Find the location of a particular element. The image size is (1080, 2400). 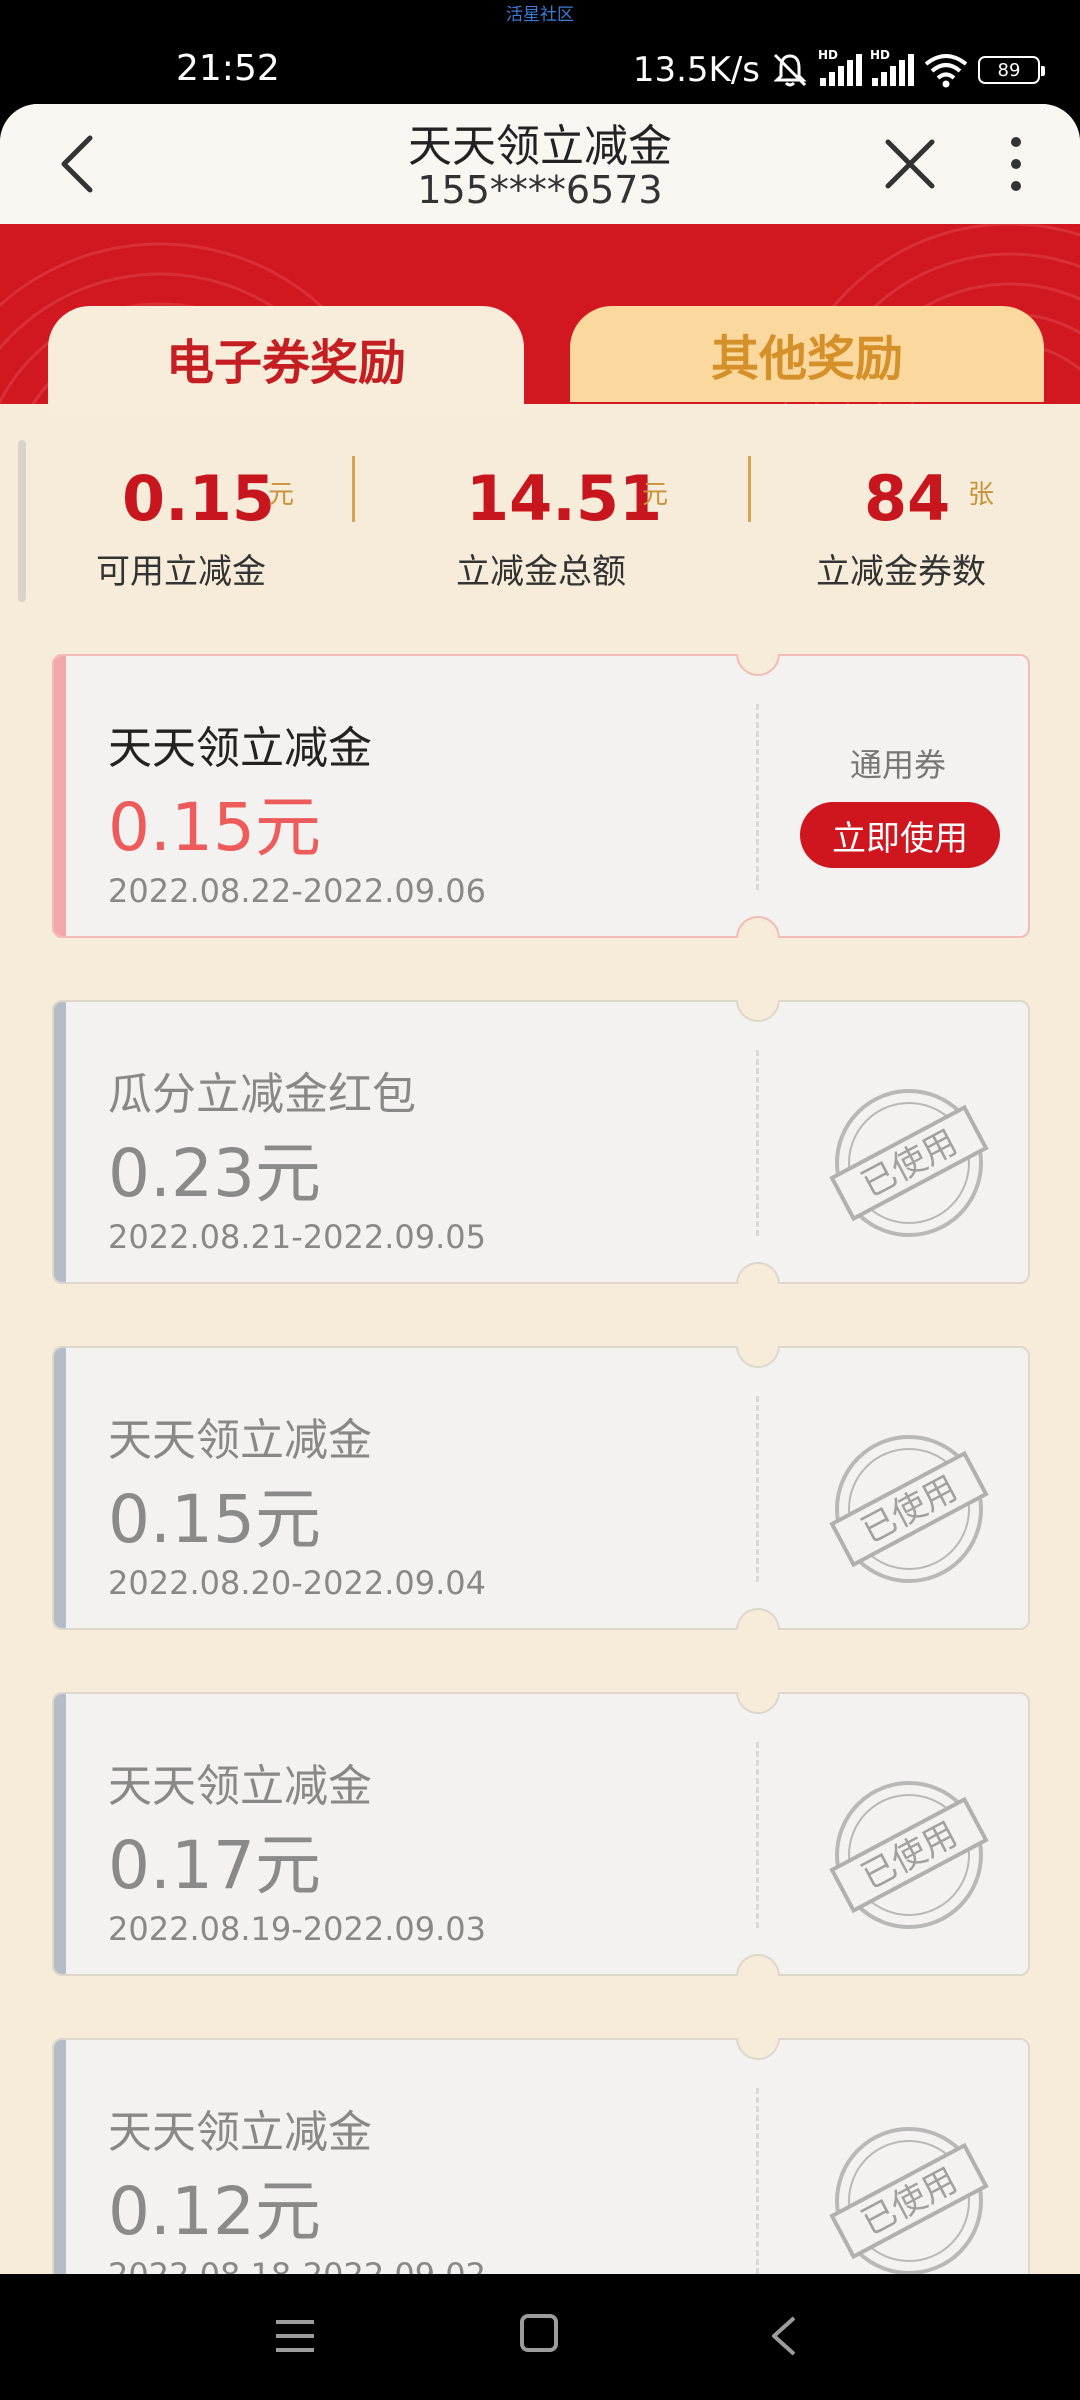

coupon-card: 瓜分立减金红包 0.23元 2022.08.21-2022.09.05 已使用 is located at coordinates (541, 1142).